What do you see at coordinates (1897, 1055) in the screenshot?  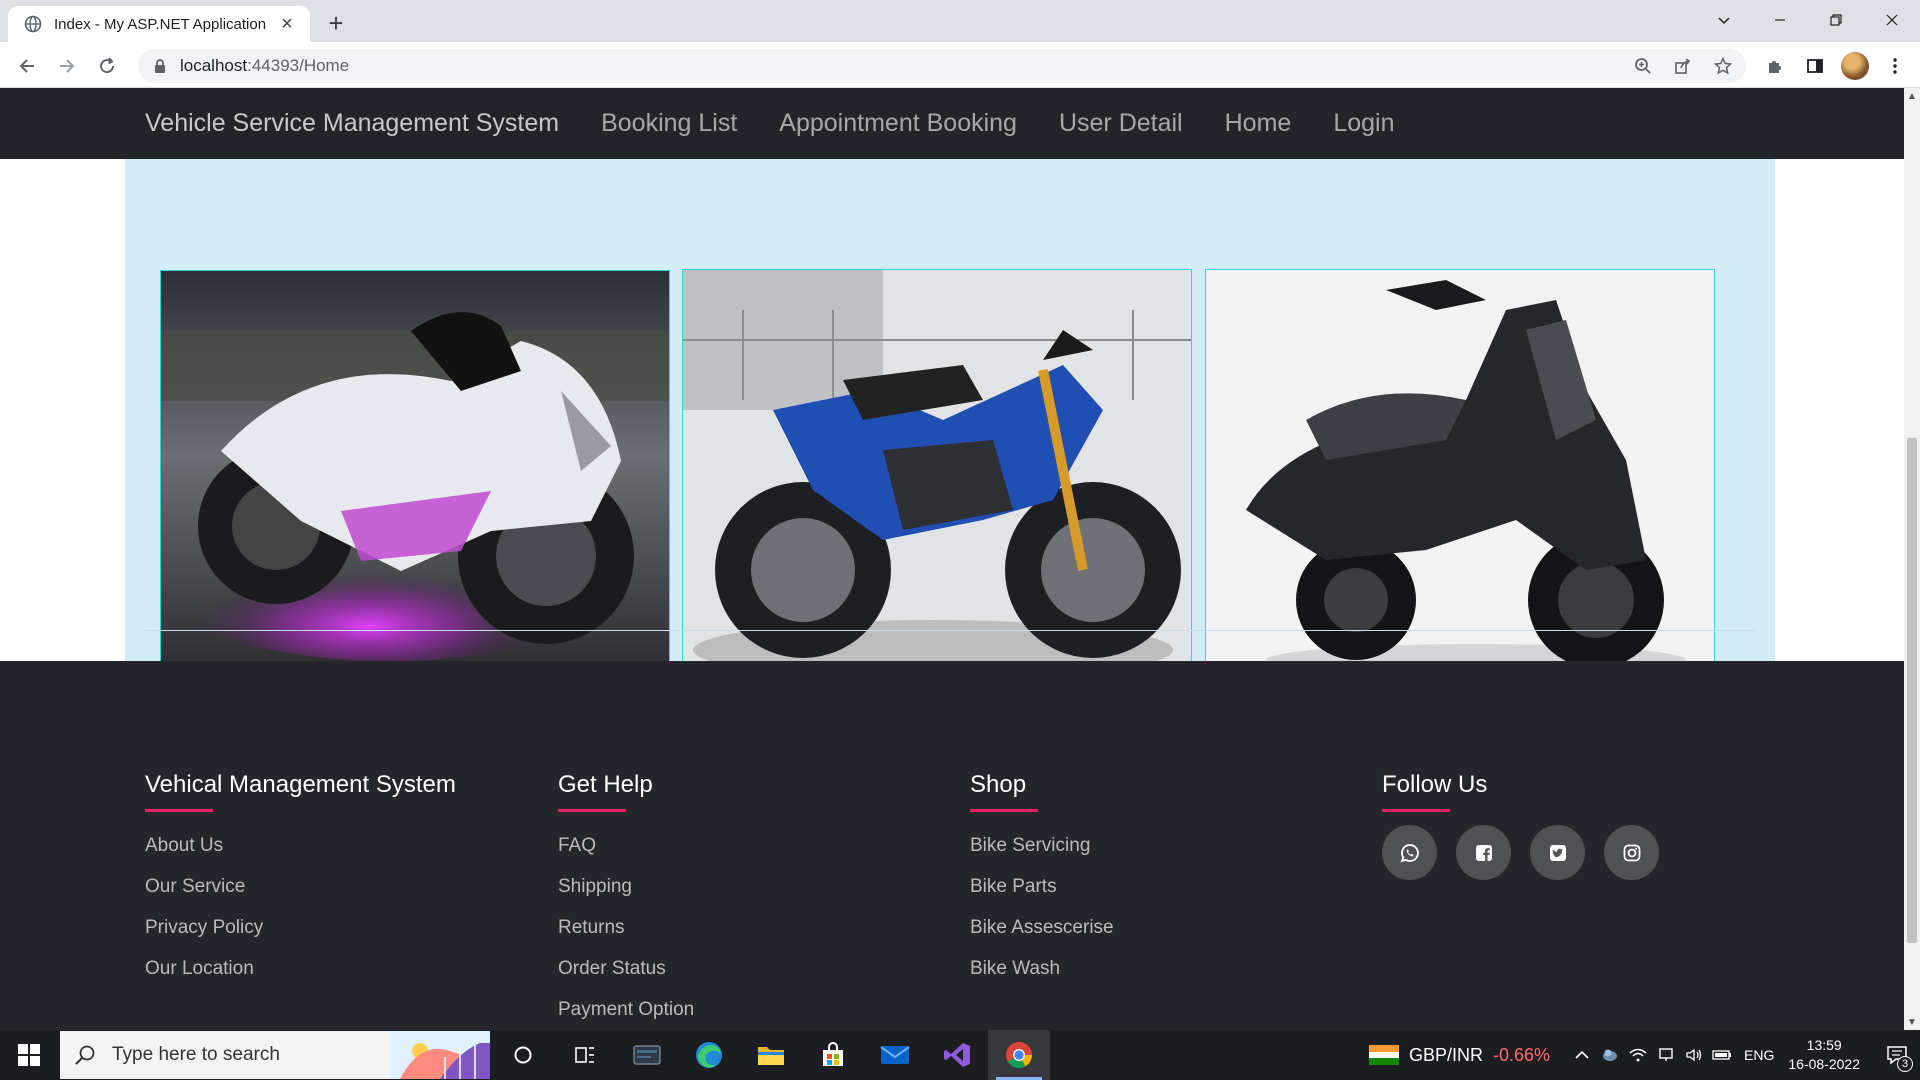 I see `notification-center-icon: 3` at bounding box center [1897, 1055].